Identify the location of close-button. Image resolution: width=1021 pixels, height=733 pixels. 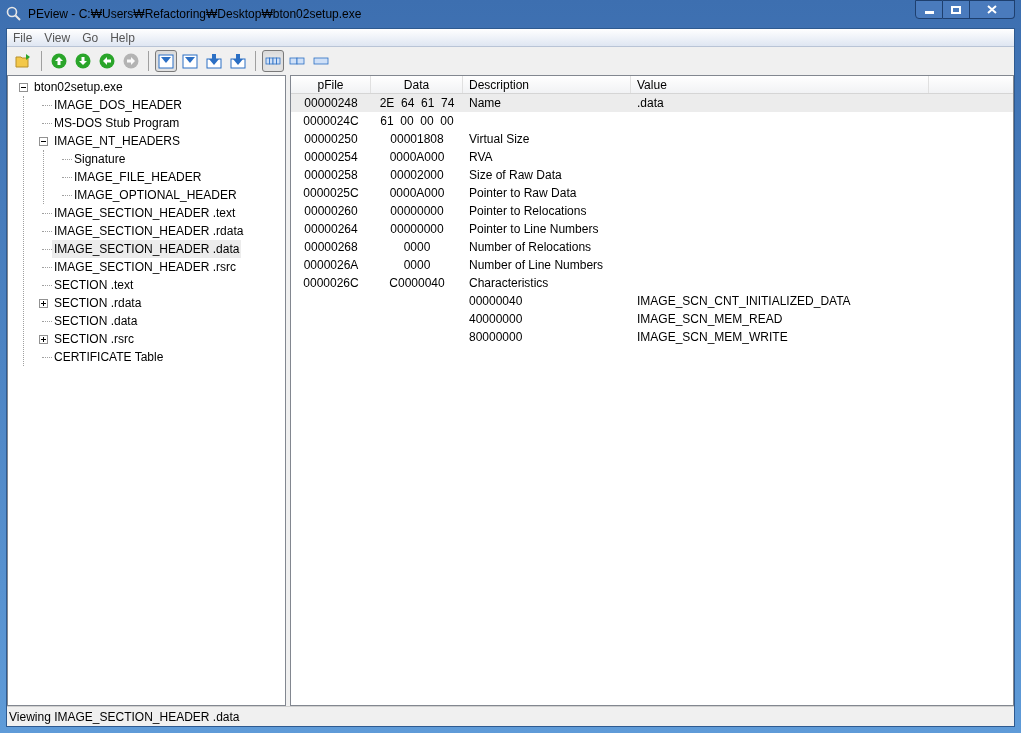
(992, 9).